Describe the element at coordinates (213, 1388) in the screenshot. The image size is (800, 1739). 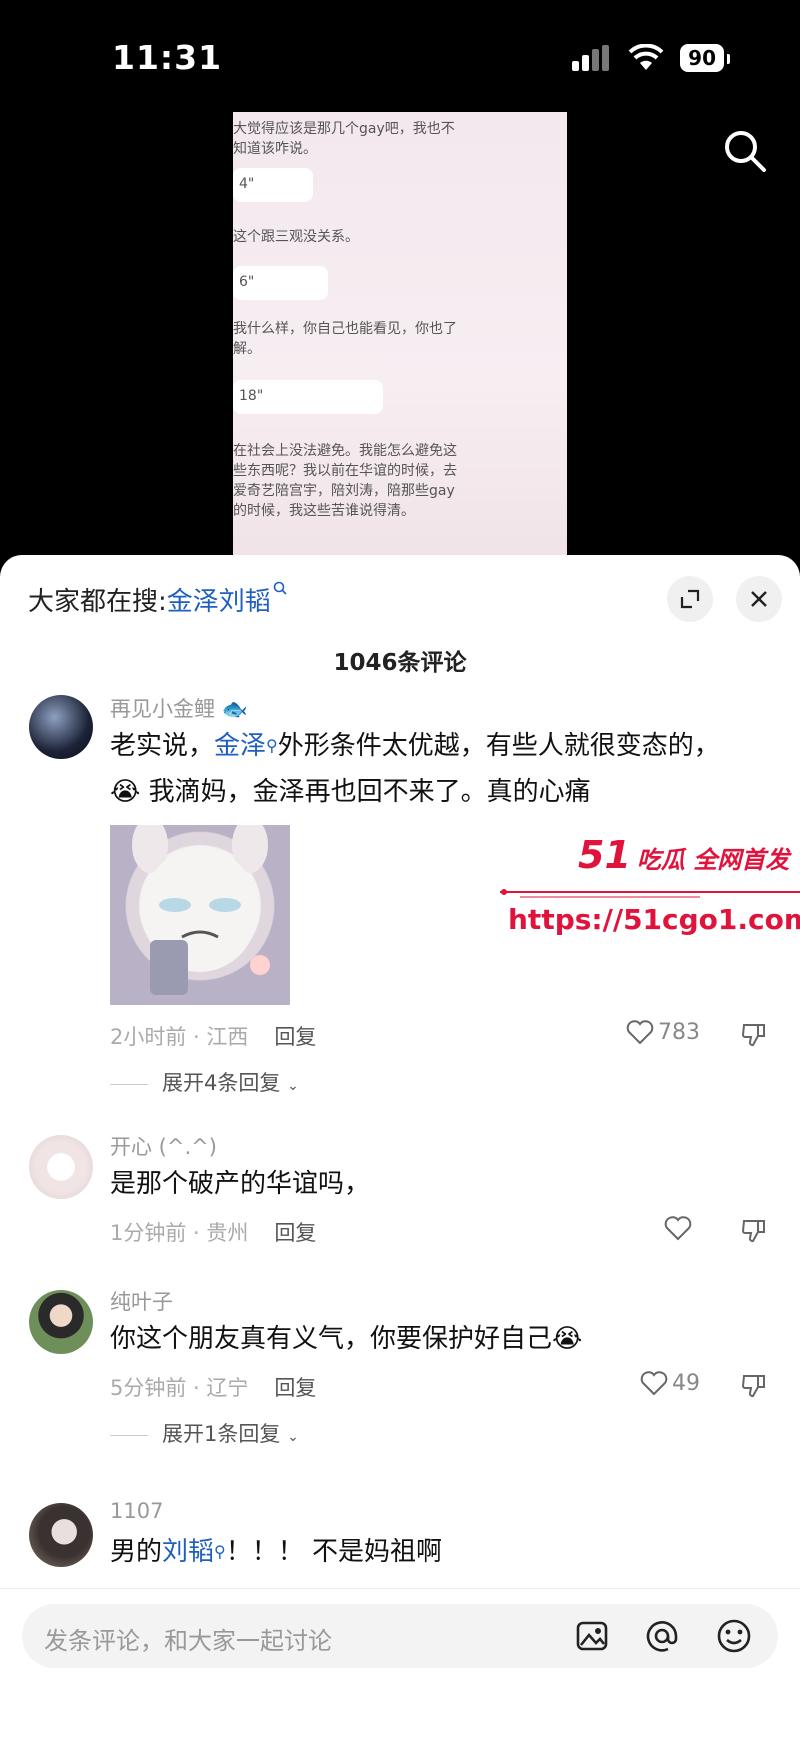
I see `comment-meta: 5分钟前 · 辽宁 回复` at that location.